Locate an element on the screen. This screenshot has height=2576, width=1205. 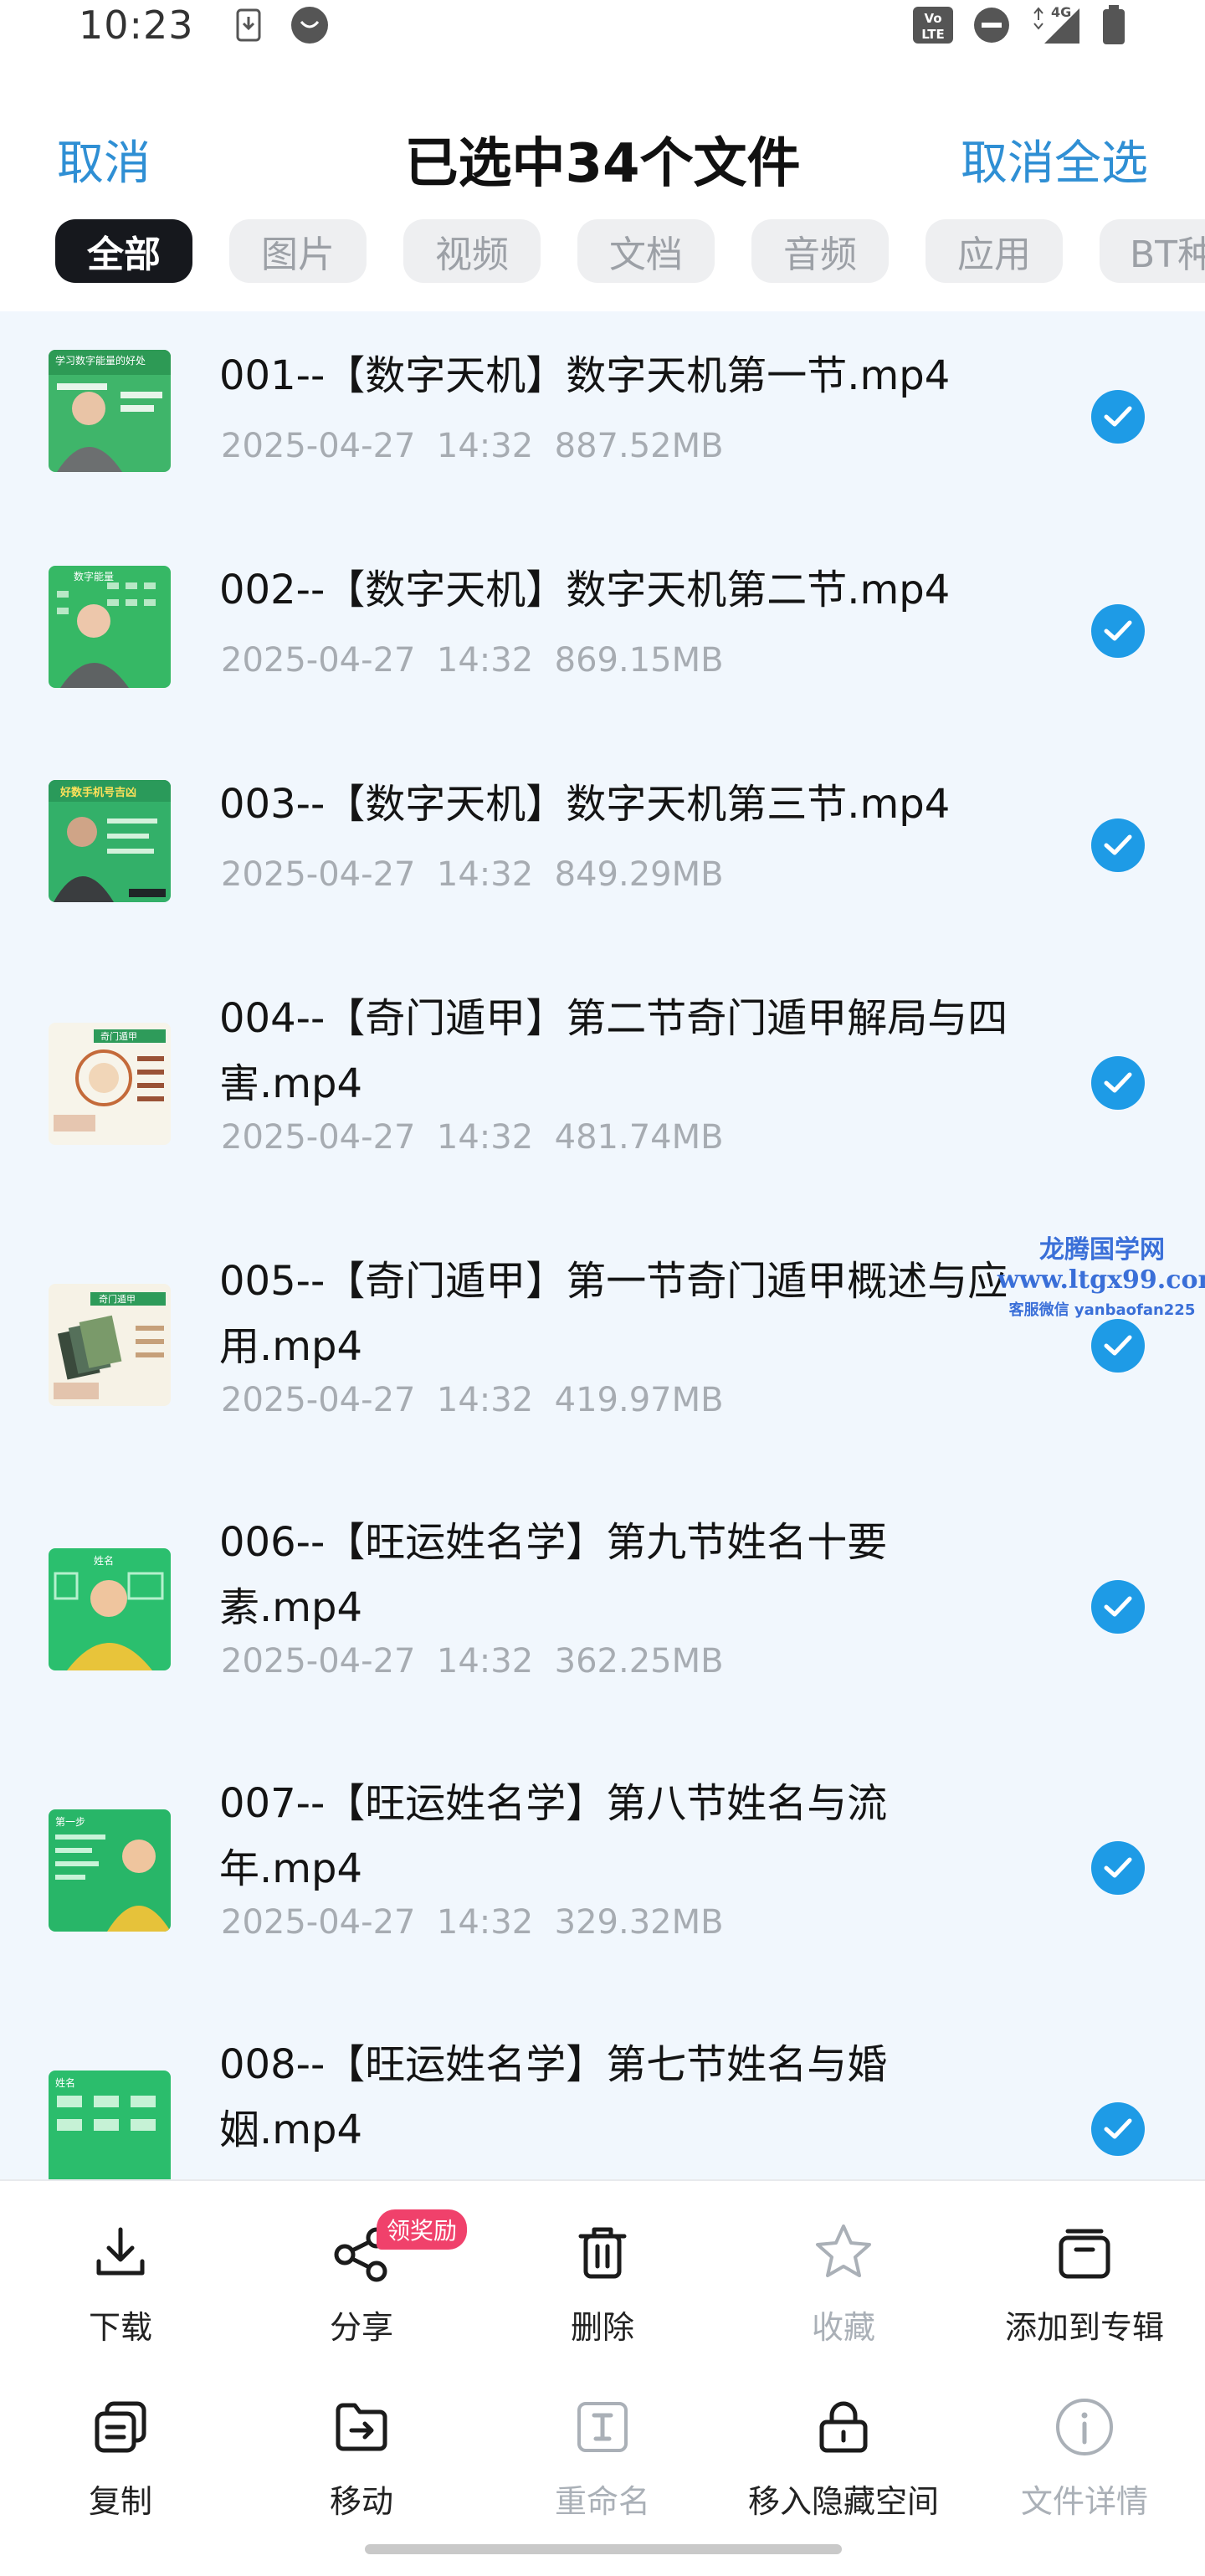
thumbnail-caption: 学习数字能量的好处 is located at coordinates (100, 361).